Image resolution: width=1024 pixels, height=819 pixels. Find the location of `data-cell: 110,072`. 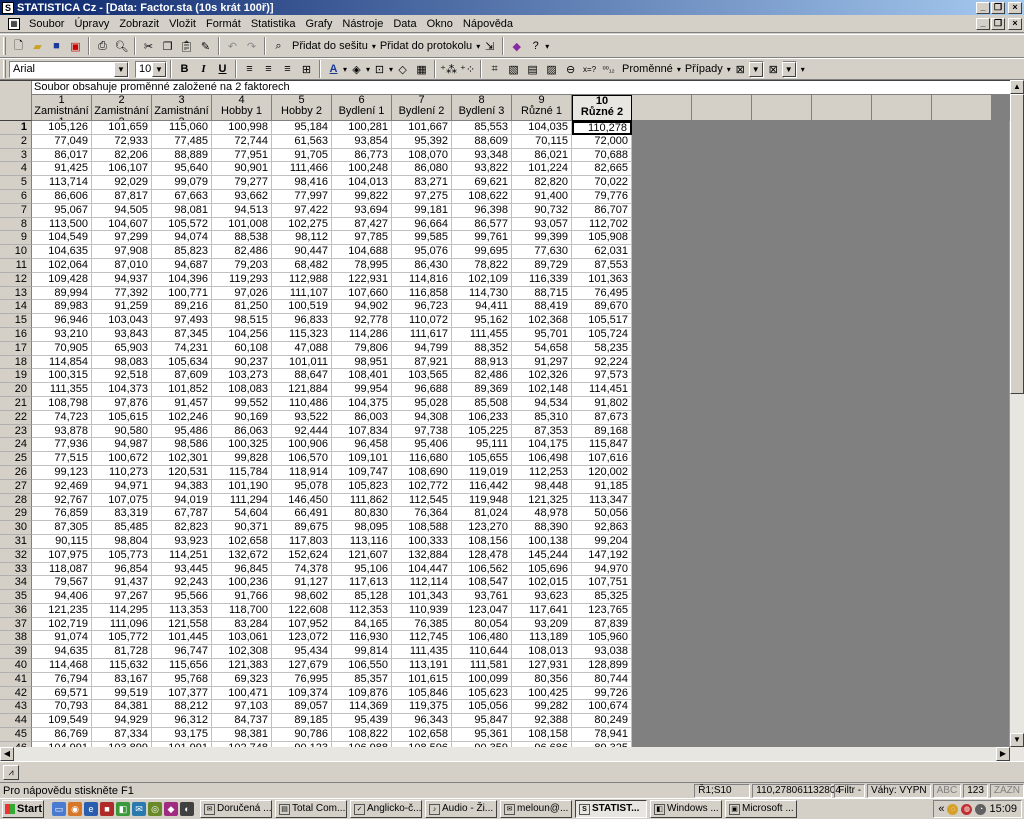

data-cell: 110,072 is located at coordinates (422, 321).